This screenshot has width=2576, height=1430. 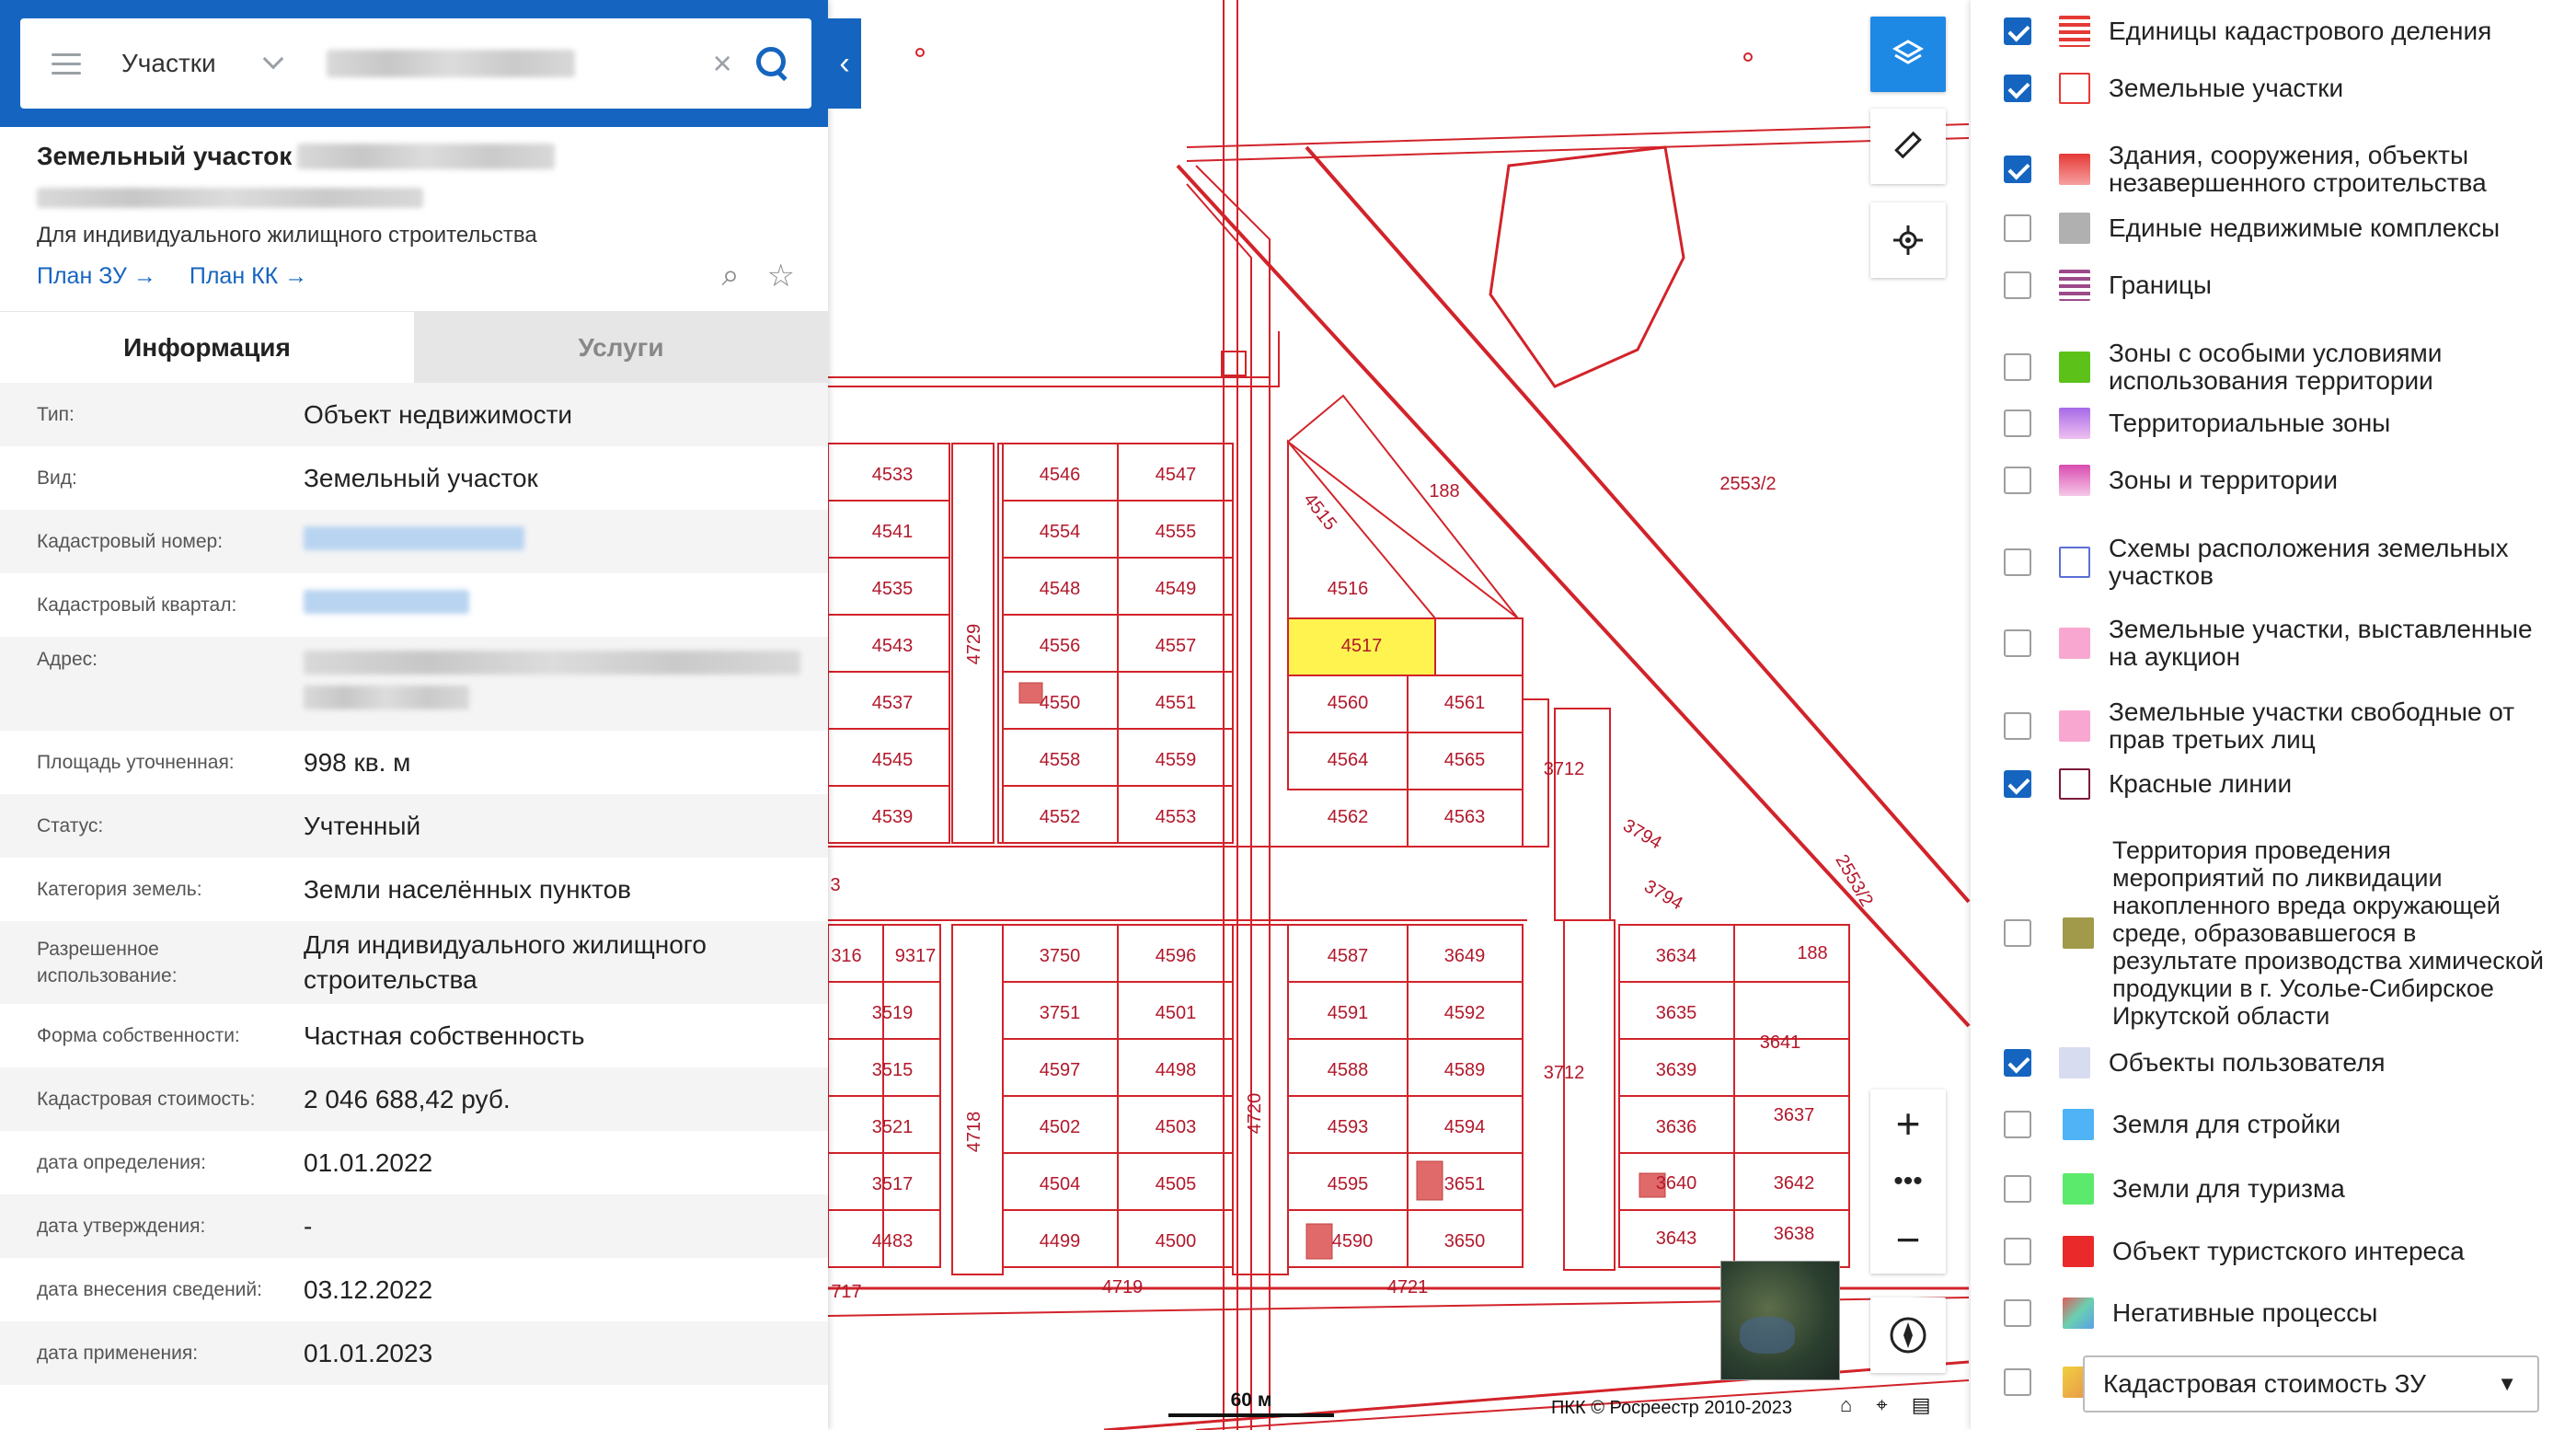 I want to click on layer-item: Единые недвижимые комплексы, so click(x=2281, y=228).